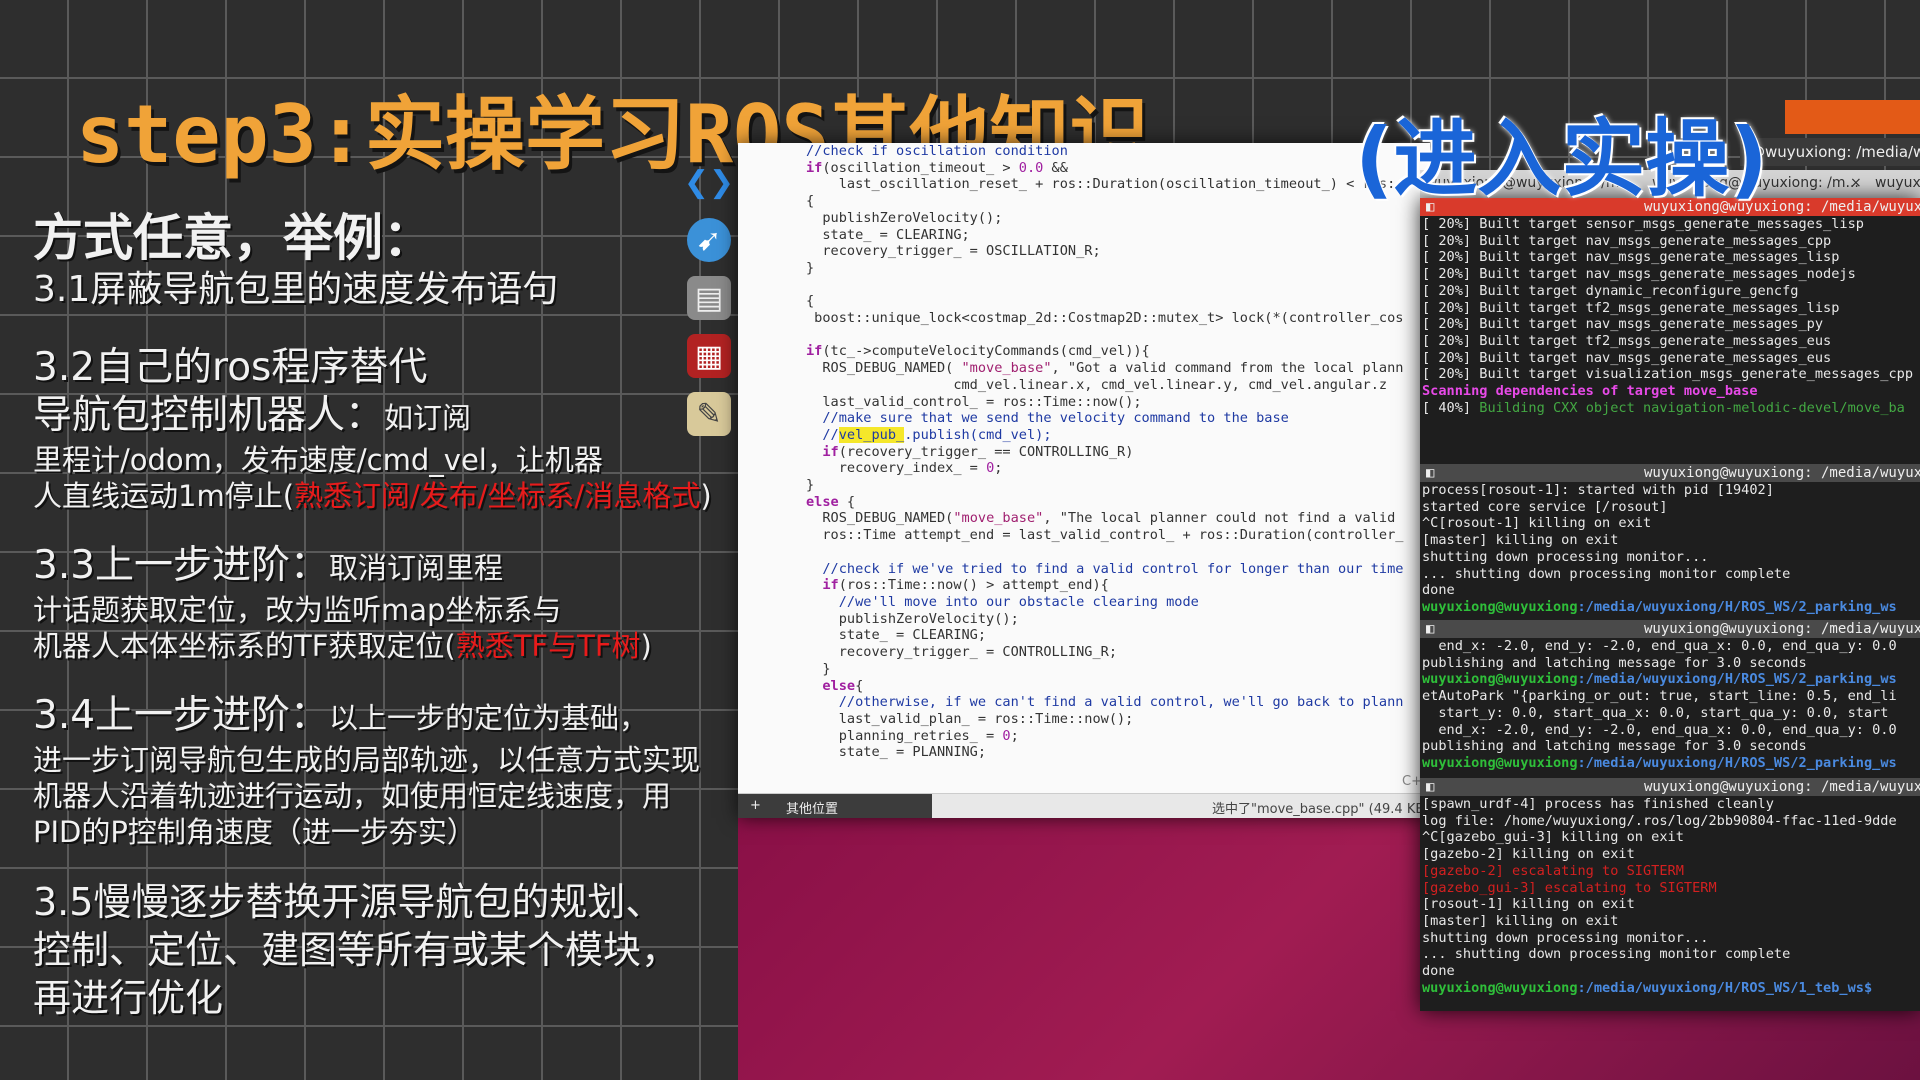 Image resolution: width=1920 pixels, height=1080 pixels. What do you see at coordinates (318, 460) in the screenshot?
I see `section-3-2-line3: 里程计/odom，发布速度/cmd_vel，让机器` at bounding box center [318, 460].